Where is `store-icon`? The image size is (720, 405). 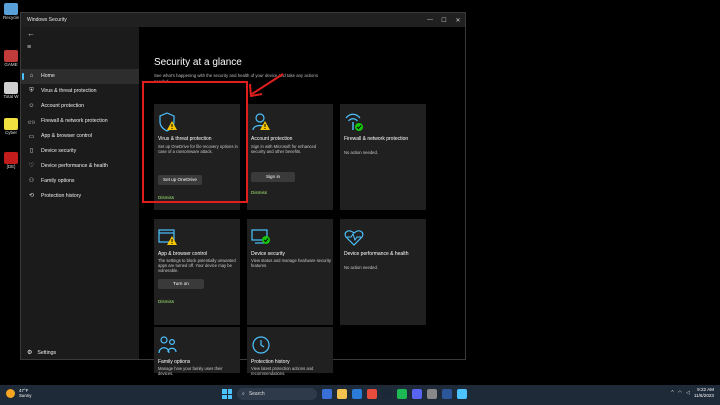 store-icon is located at coordinates (447, 394).